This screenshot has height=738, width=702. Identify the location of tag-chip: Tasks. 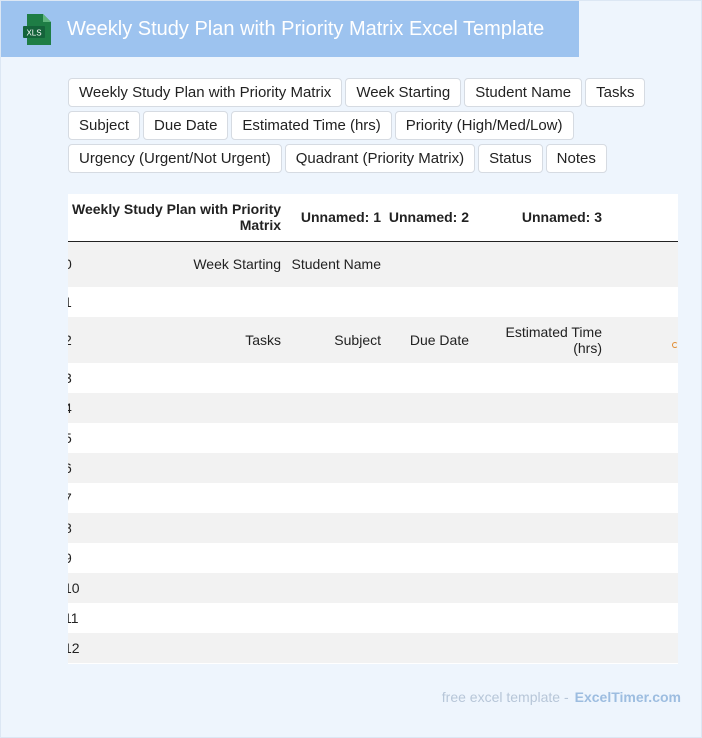
(615, 92).